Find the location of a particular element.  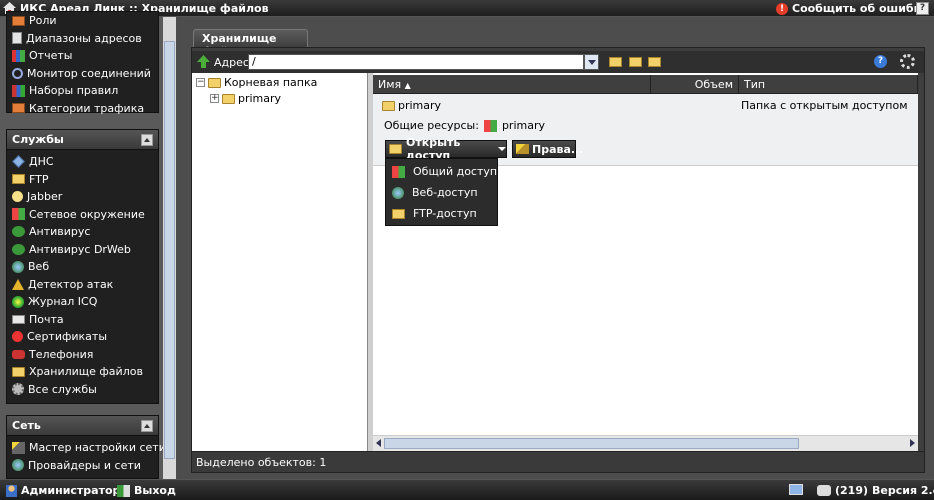

version-label: Версия 2.4 is located at coordinates (903, 490).